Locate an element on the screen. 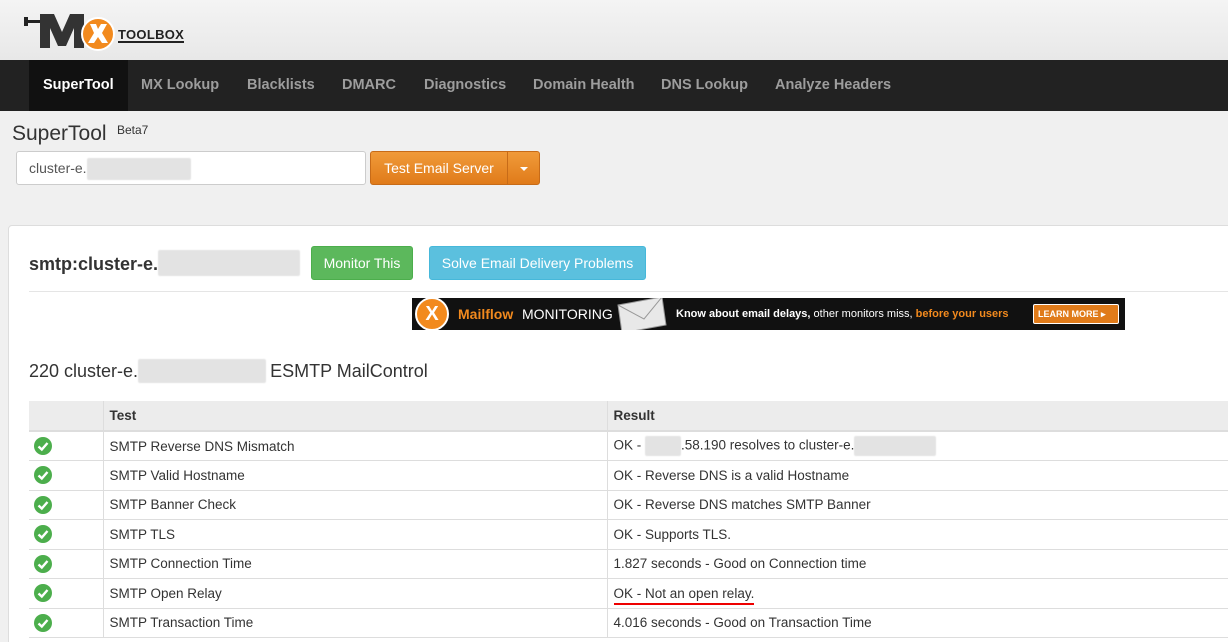  result-cell: OK - Reverse DNS is a valid Hostname is located at coordinates (917, 475).